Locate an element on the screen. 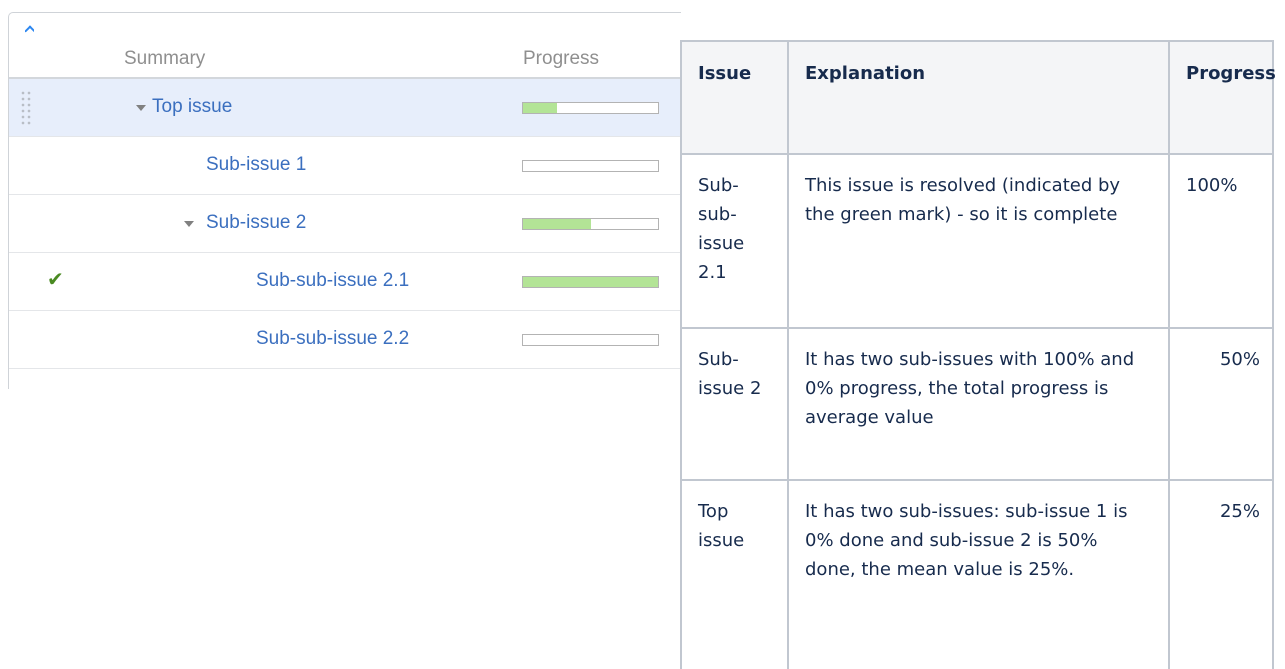 This screenshot has height=669, width=1285. table-header-row: Issue Explanation Progress is located at coordinates (978, 97).